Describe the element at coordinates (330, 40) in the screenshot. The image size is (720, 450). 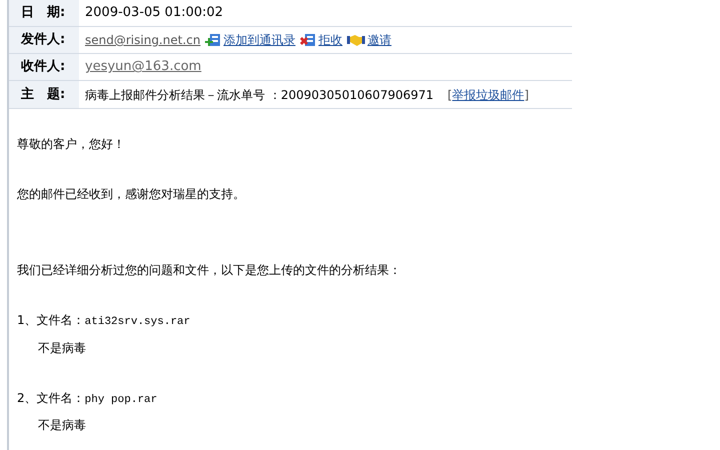
I see `action-link: 拒收` at that location.